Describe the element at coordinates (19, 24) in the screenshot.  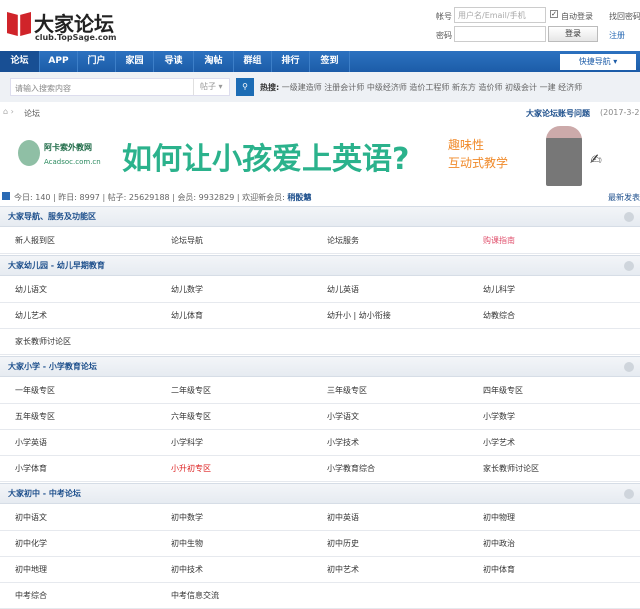
I see `logo-icon` at that location.